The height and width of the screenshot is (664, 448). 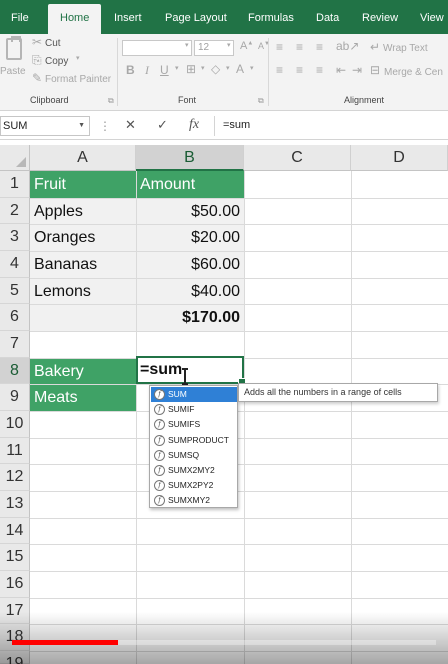 What do you see at coordinates (83, 397) in the screenshot?
I see `cell-a9: Meats` at bounding box center [83, 397].